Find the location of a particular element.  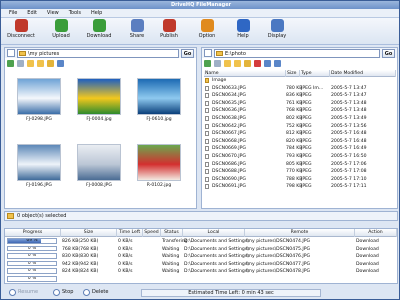

folder-icon is located at coordinates (10, 216).